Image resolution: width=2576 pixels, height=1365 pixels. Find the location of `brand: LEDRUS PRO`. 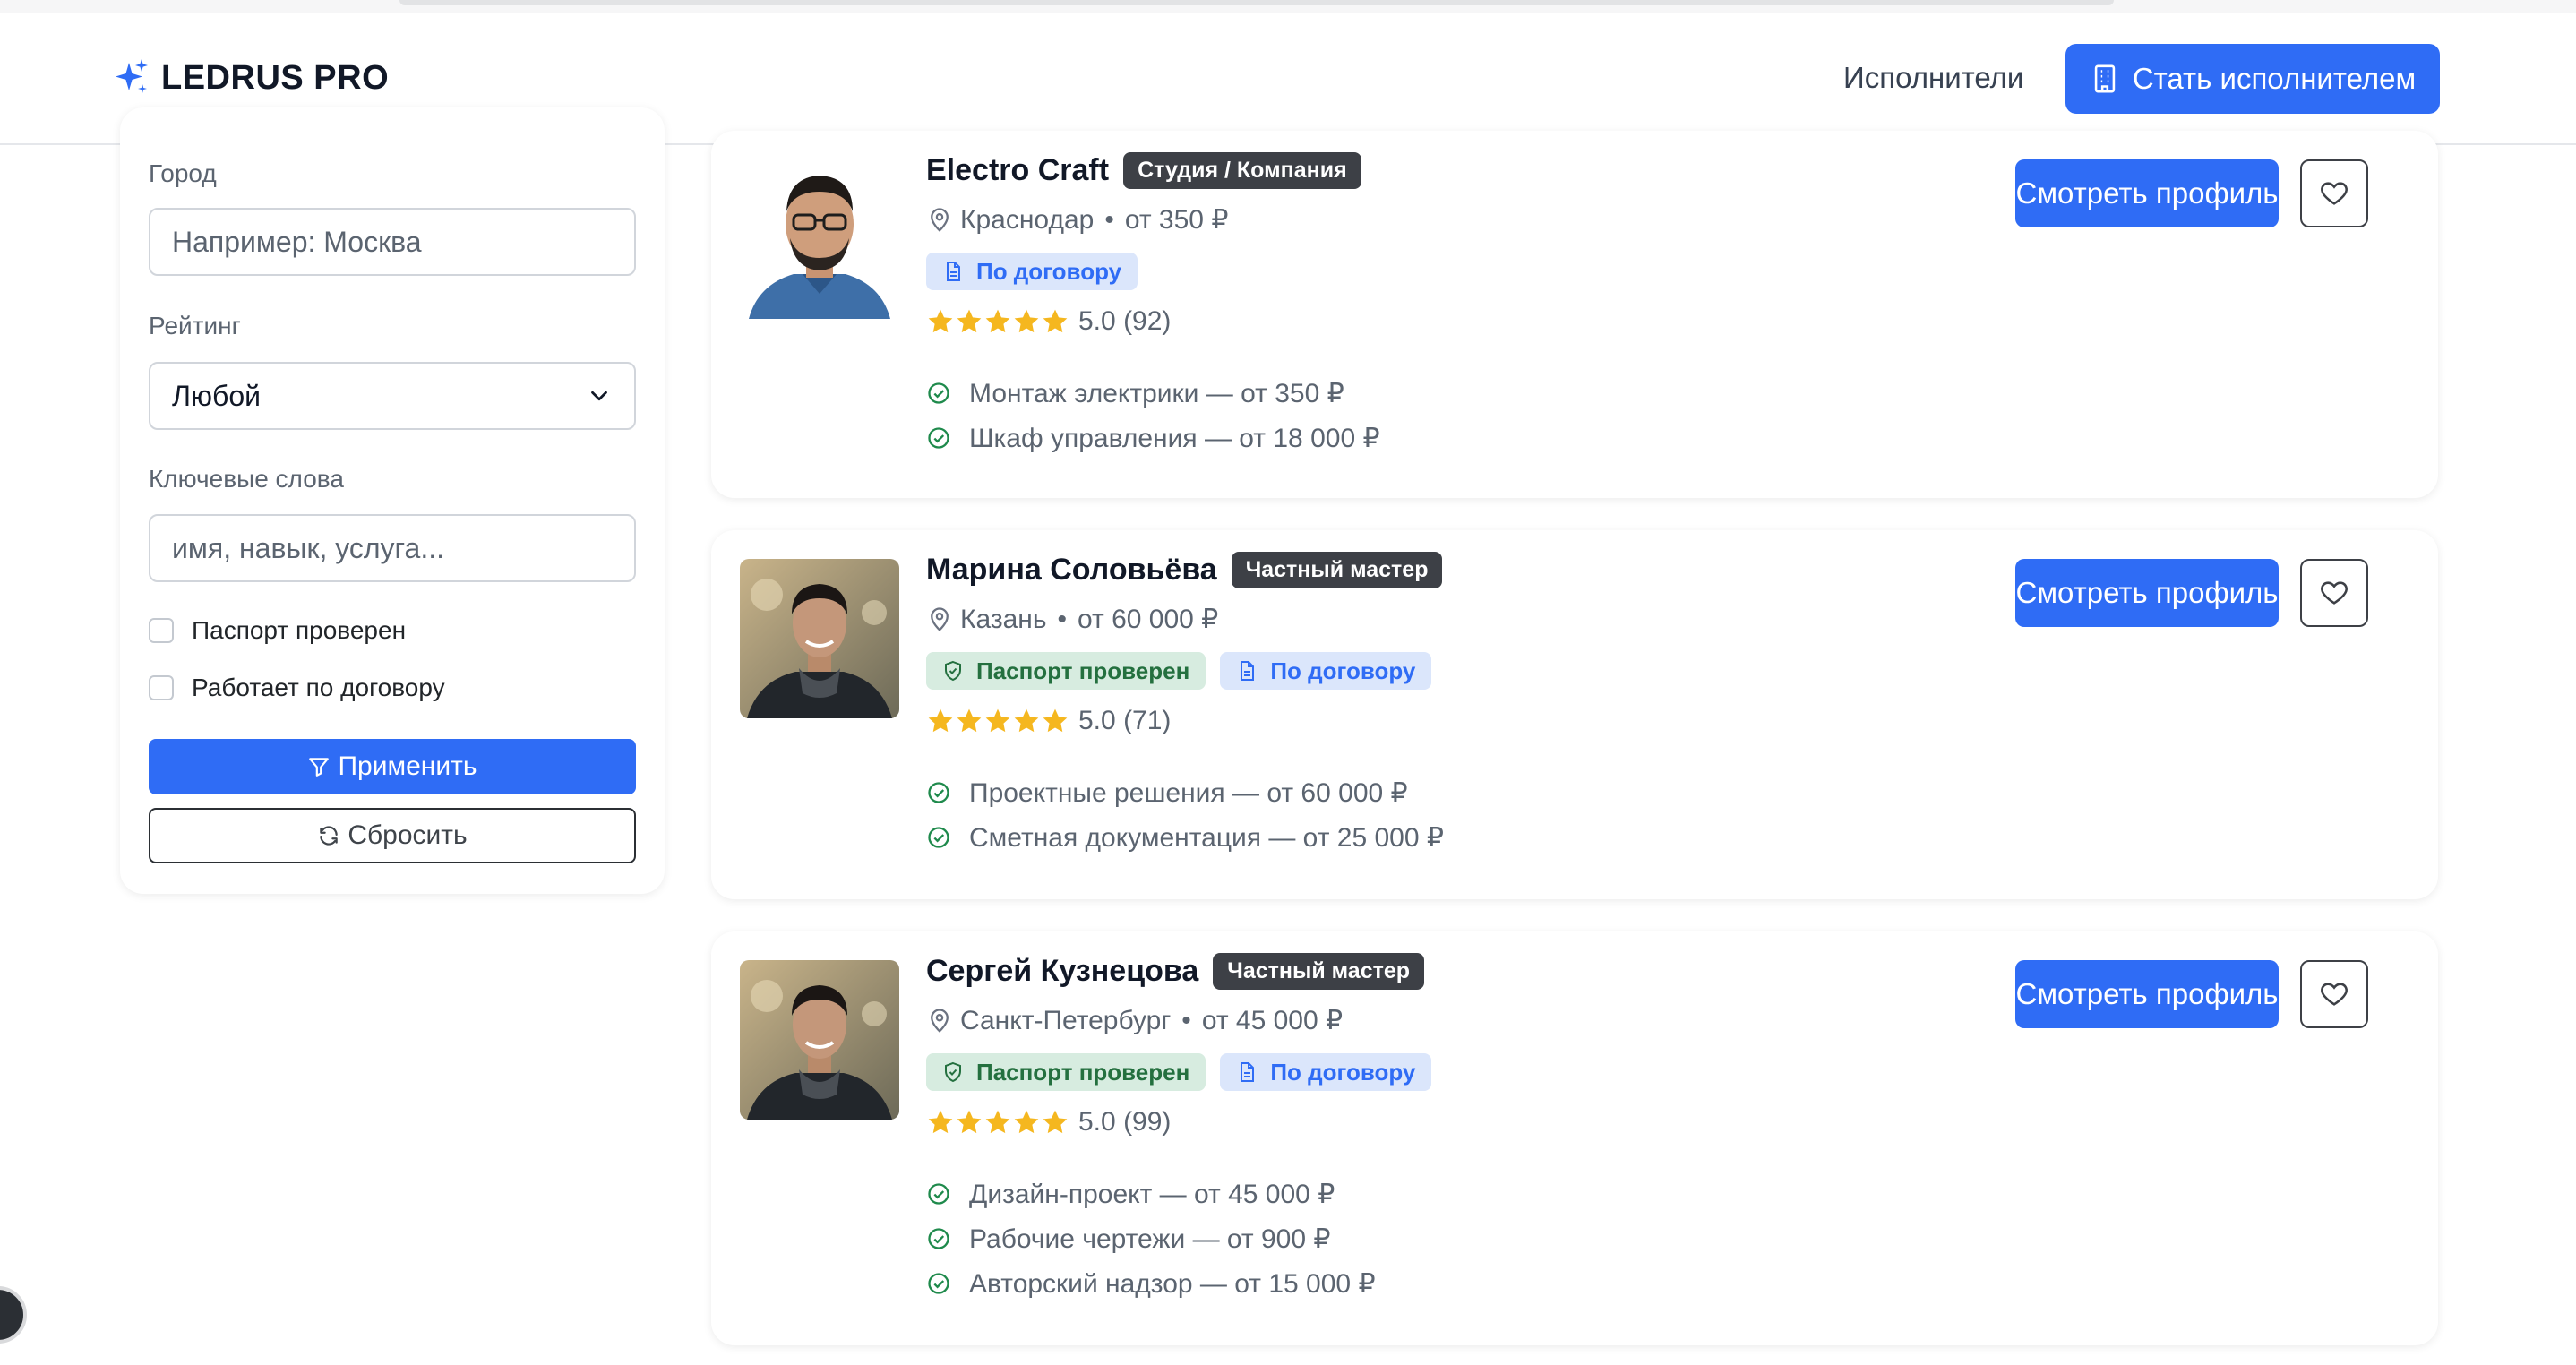

brand: LEDRUS PRO is located at coordinates (252, 78).